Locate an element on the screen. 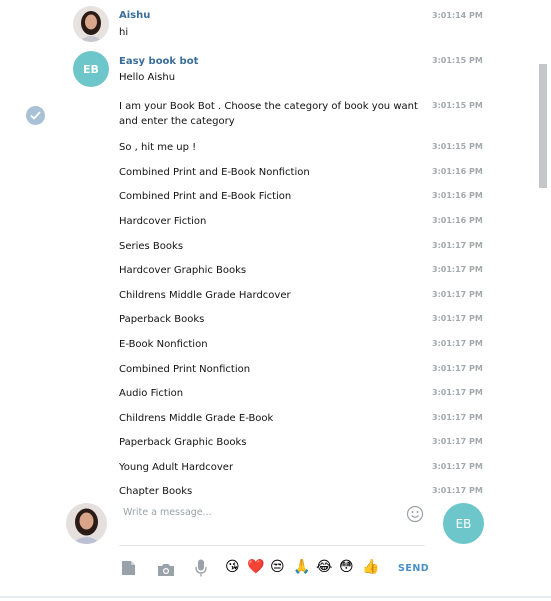 This screenshot has width=551, height=601. send-button: SEND is located at coordinates (413, 568).